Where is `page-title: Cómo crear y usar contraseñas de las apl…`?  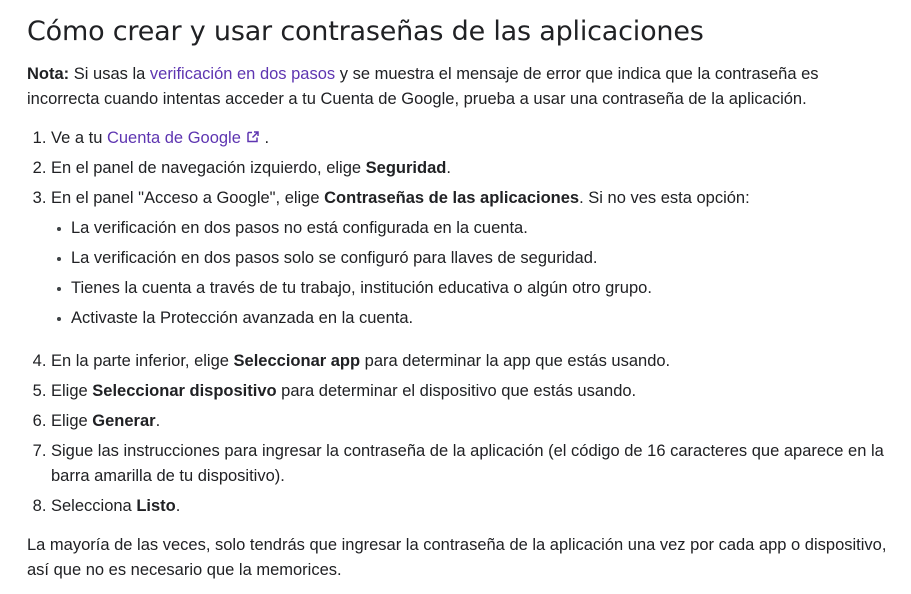 page-title: Cómo crear y usar contraseñas de las apl… is located at coordinates (365, 31).